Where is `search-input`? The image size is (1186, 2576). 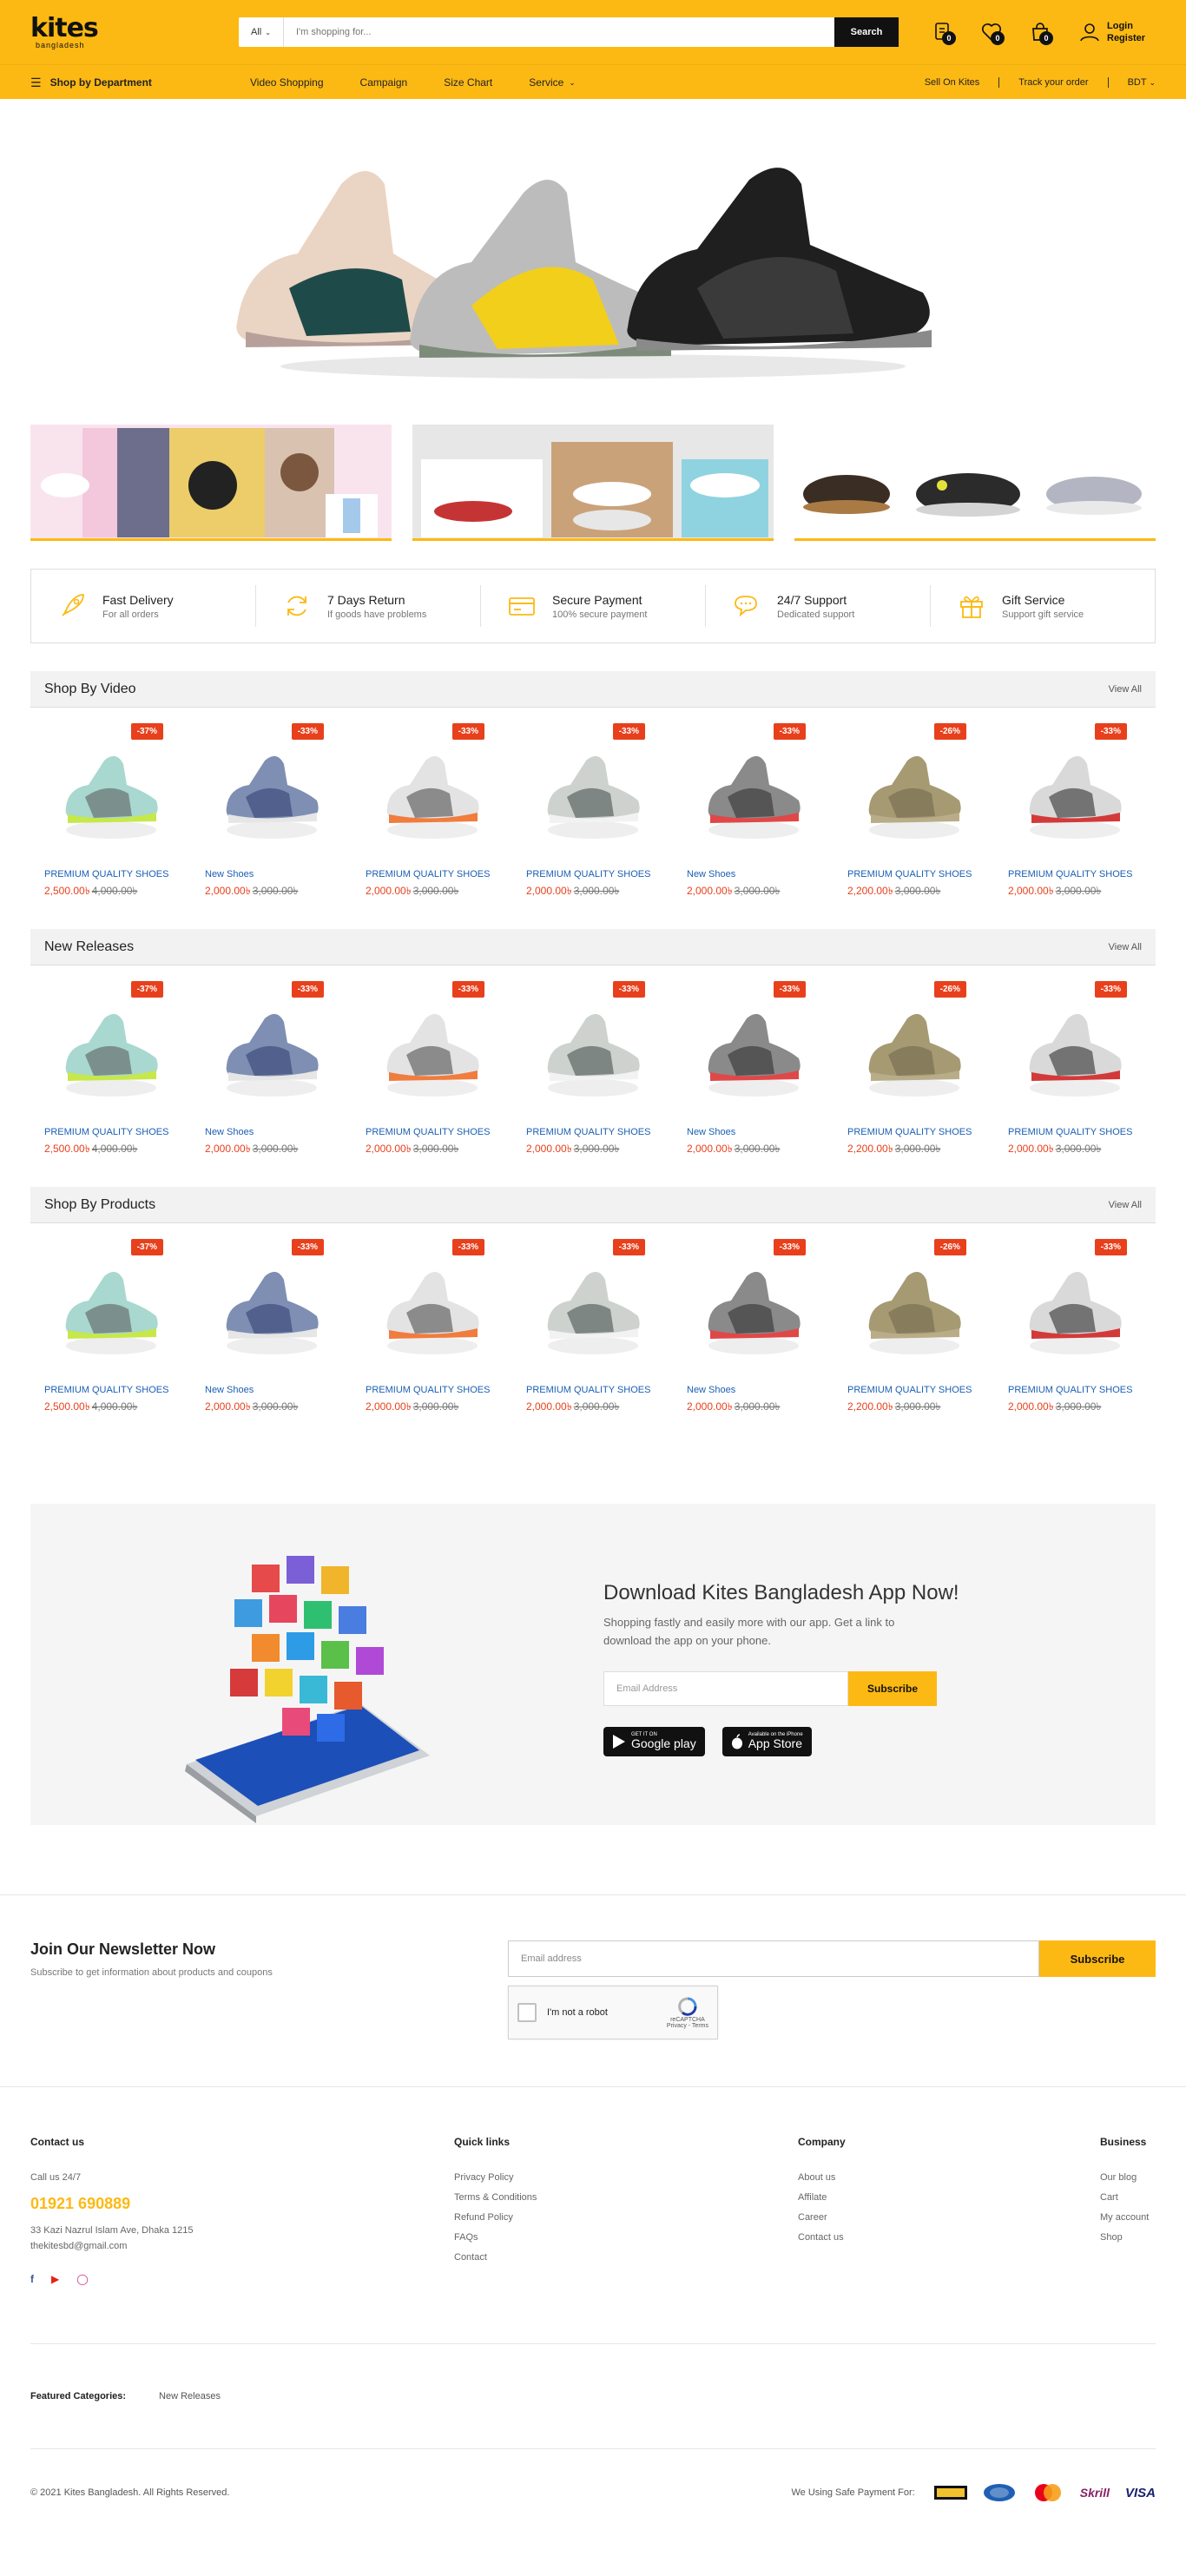
search-input is located at coordinates (559, 32).